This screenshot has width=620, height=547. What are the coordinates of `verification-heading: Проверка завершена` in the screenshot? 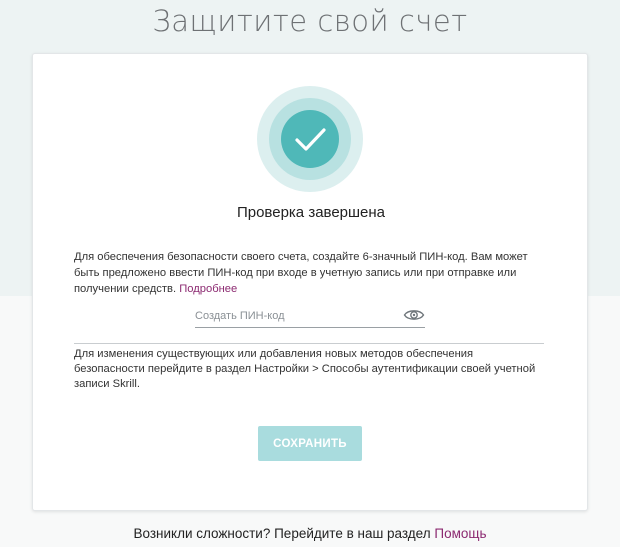 It's located at (311, 212).